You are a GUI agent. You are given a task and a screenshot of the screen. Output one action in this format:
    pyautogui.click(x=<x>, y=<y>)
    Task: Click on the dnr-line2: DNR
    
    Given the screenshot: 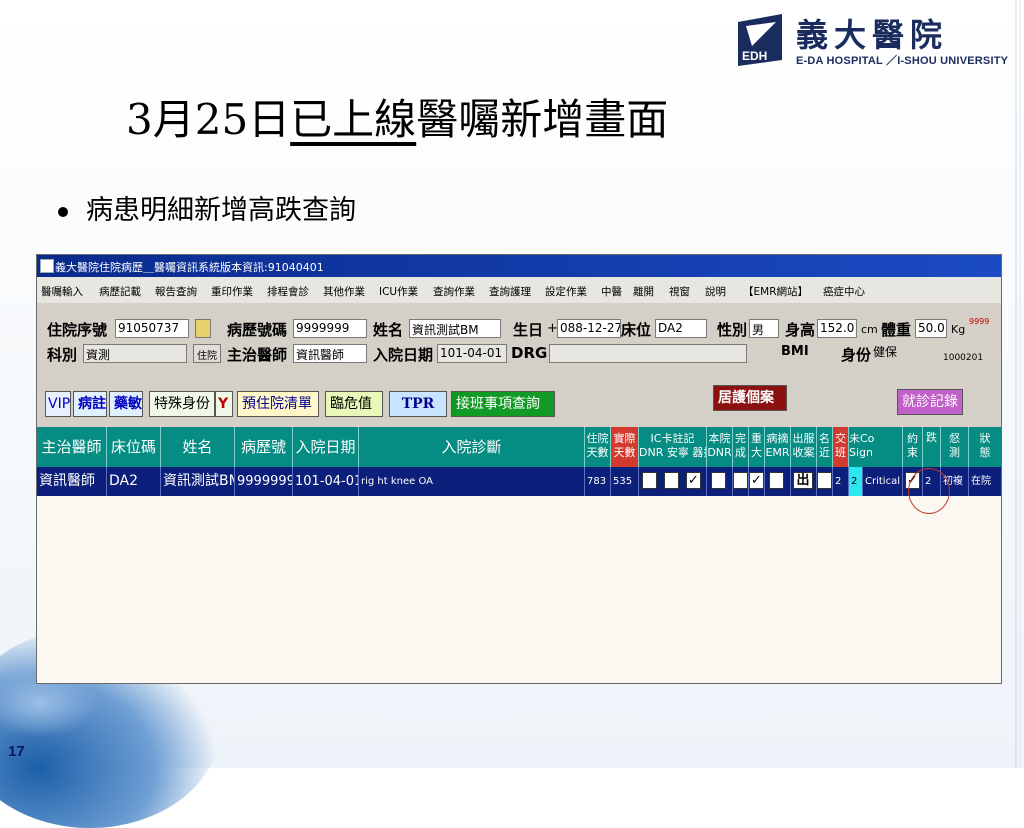 What is the action you would take?
    pyautogui.click(x=719, y=452)
    